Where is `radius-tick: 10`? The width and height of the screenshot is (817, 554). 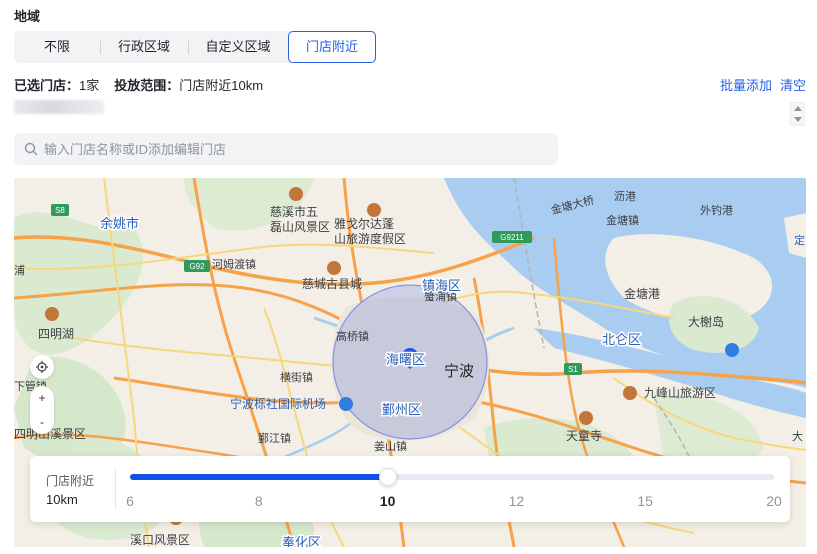 radius-tick: 10 is located at coordinates (388, 501).